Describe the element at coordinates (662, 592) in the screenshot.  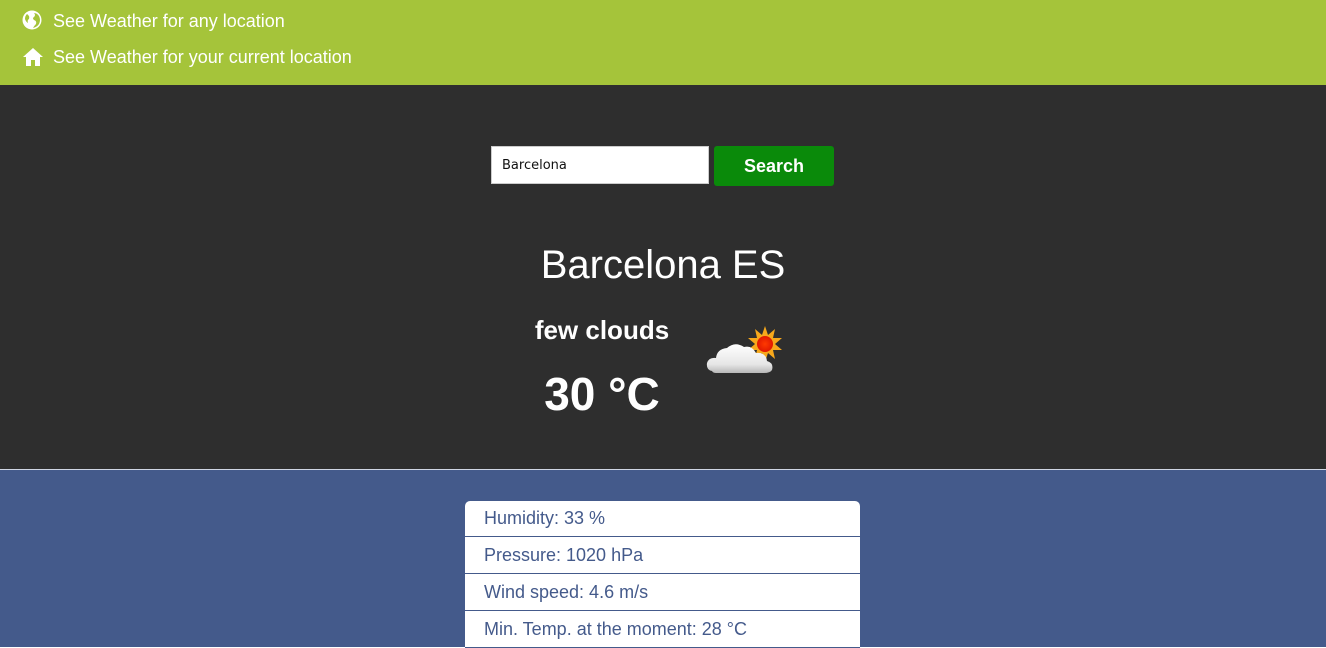
I see `wind-speed-item: Wind speed: 4.6 m/s` at that location.